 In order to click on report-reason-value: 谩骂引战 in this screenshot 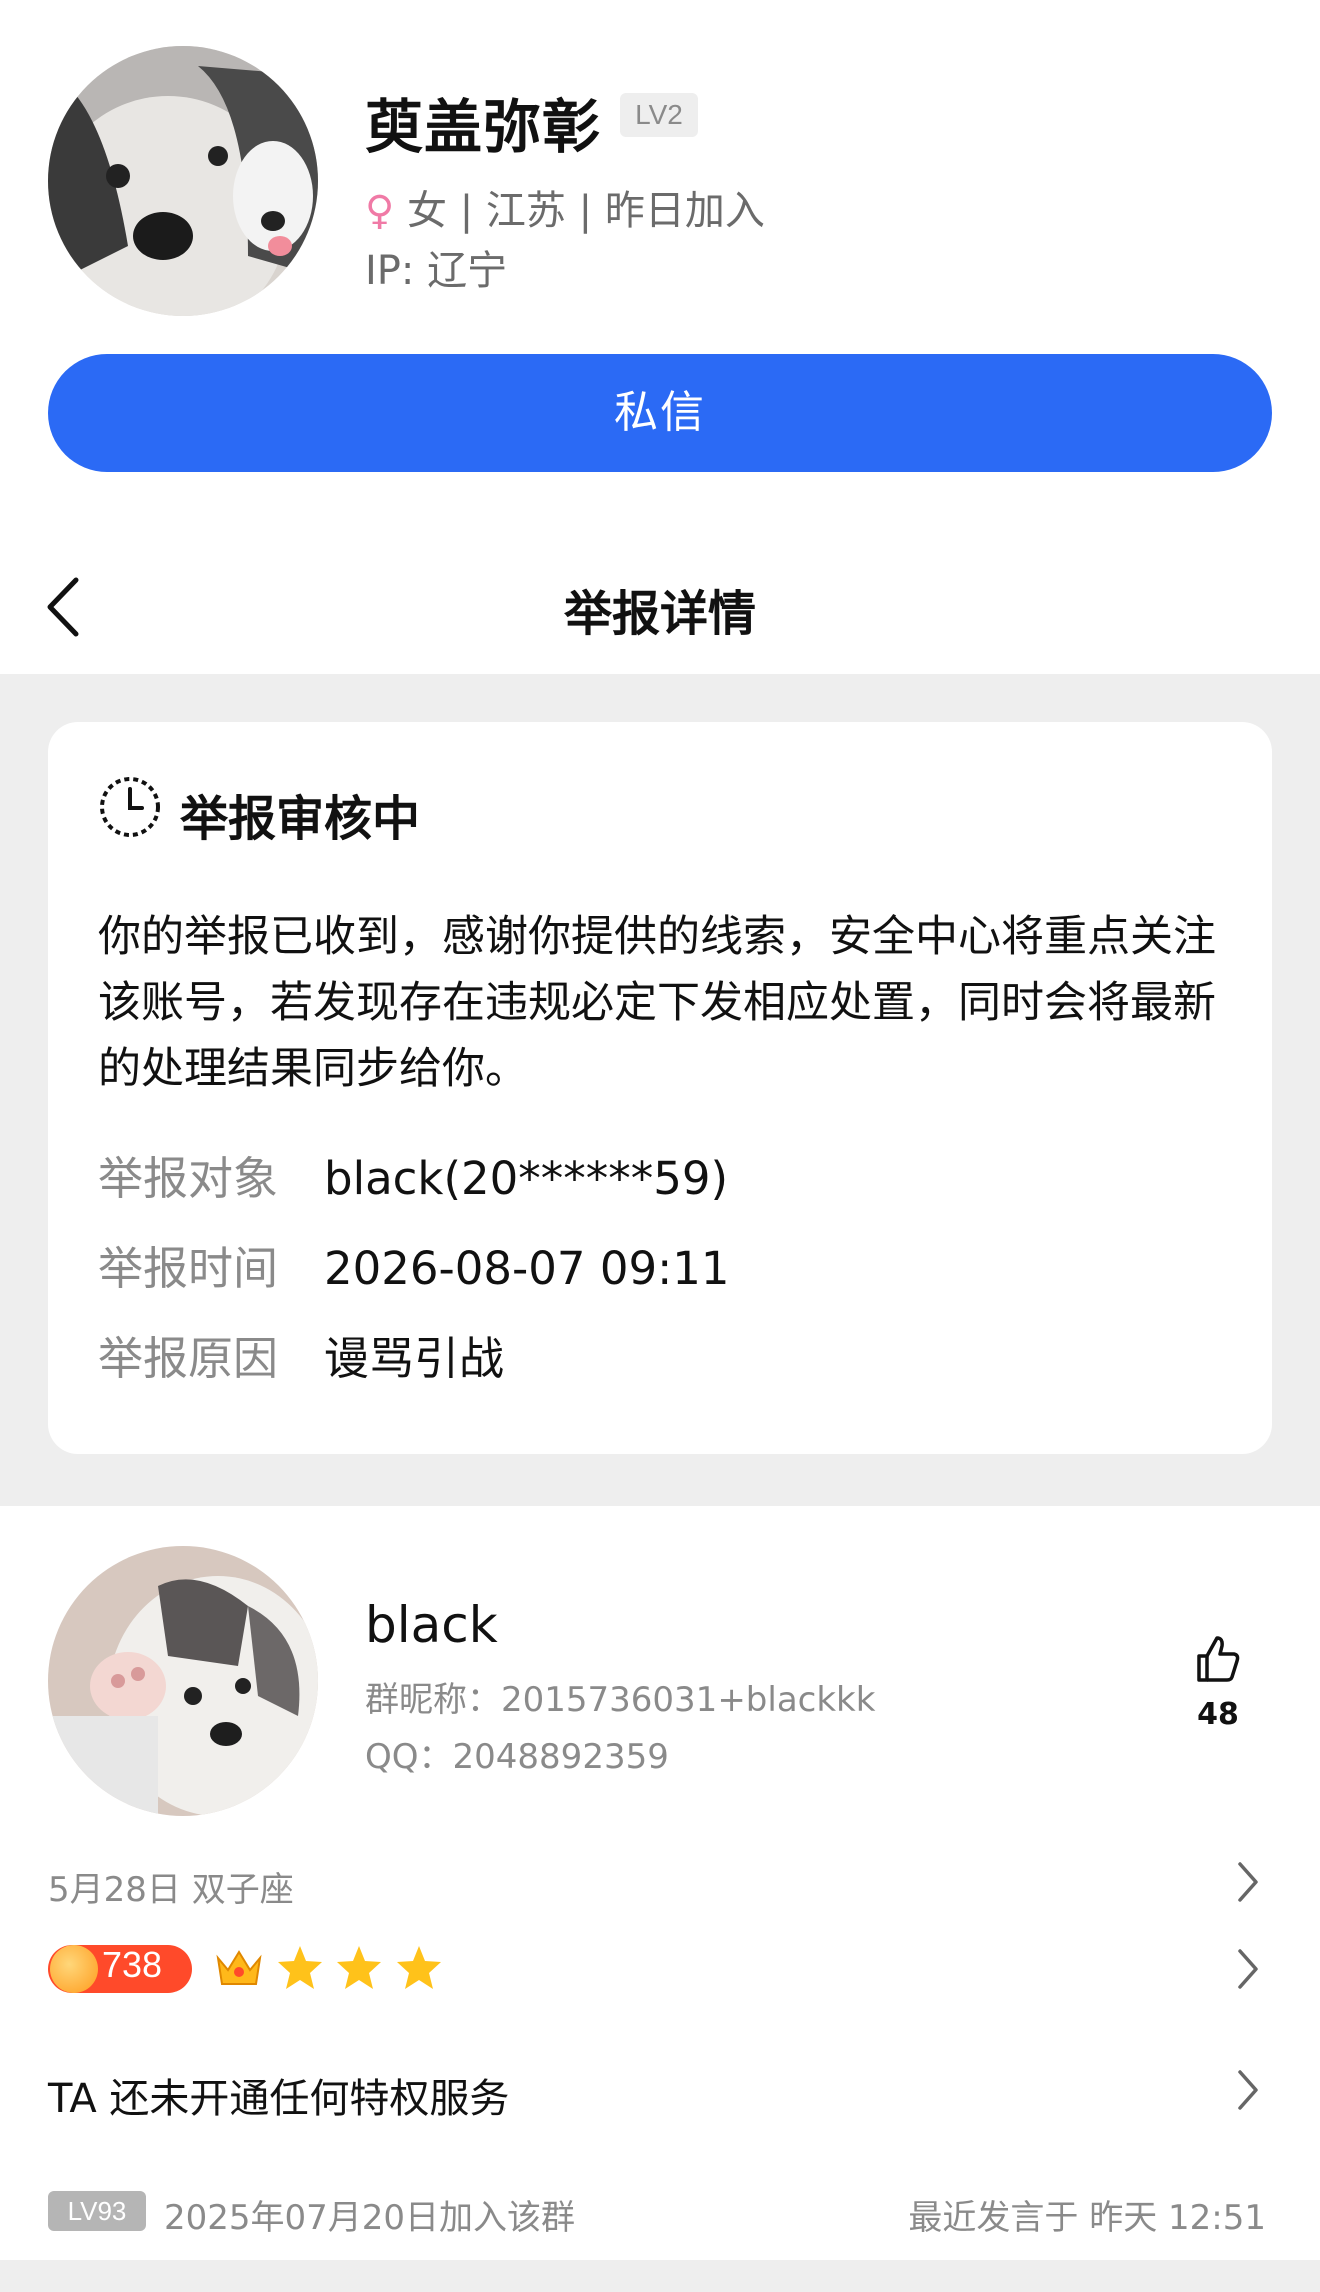, I will do `click(414, 1358)`.